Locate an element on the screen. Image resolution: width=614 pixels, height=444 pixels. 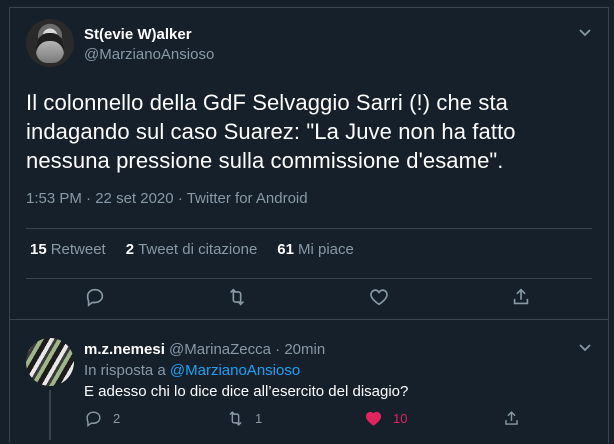
like-button is located at coordinates (380, 298).